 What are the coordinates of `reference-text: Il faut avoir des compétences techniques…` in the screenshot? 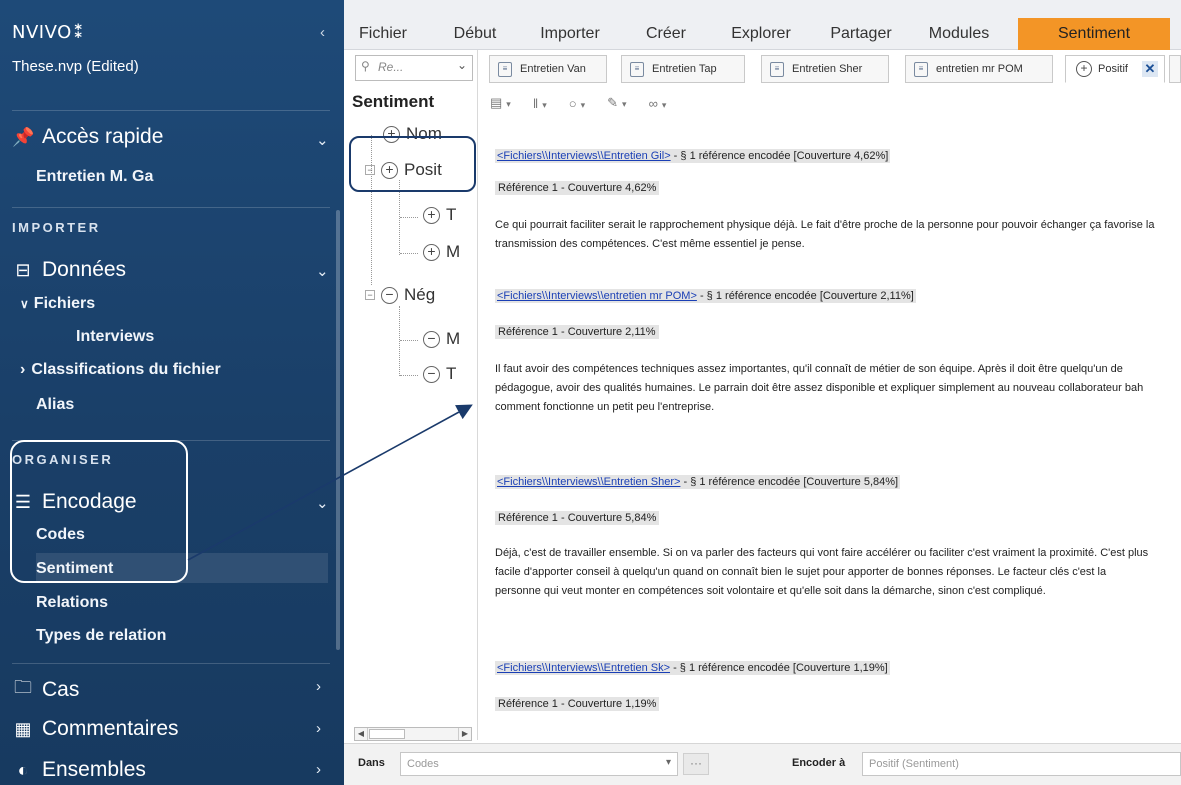 It's located at (819, 388).